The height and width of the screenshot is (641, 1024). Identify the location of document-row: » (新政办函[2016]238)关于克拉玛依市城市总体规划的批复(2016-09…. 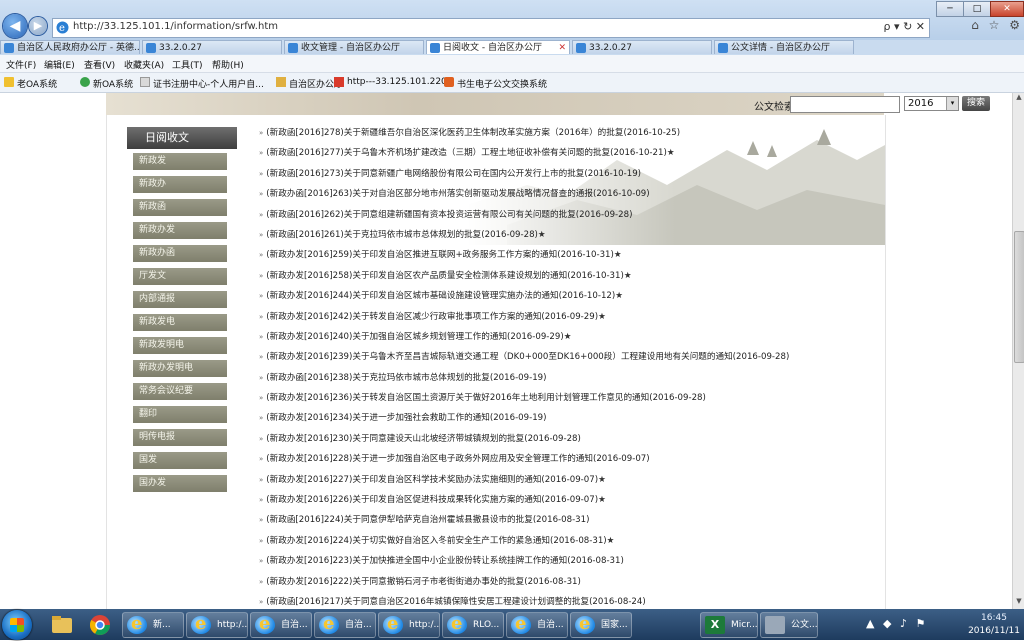
(569, 378).